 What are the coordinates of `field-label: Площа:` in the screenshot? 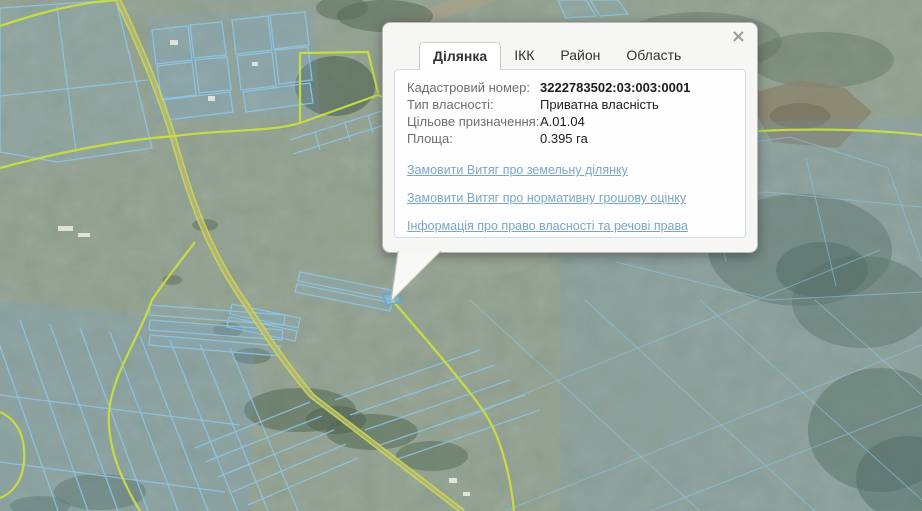 It's located at (430, 138).